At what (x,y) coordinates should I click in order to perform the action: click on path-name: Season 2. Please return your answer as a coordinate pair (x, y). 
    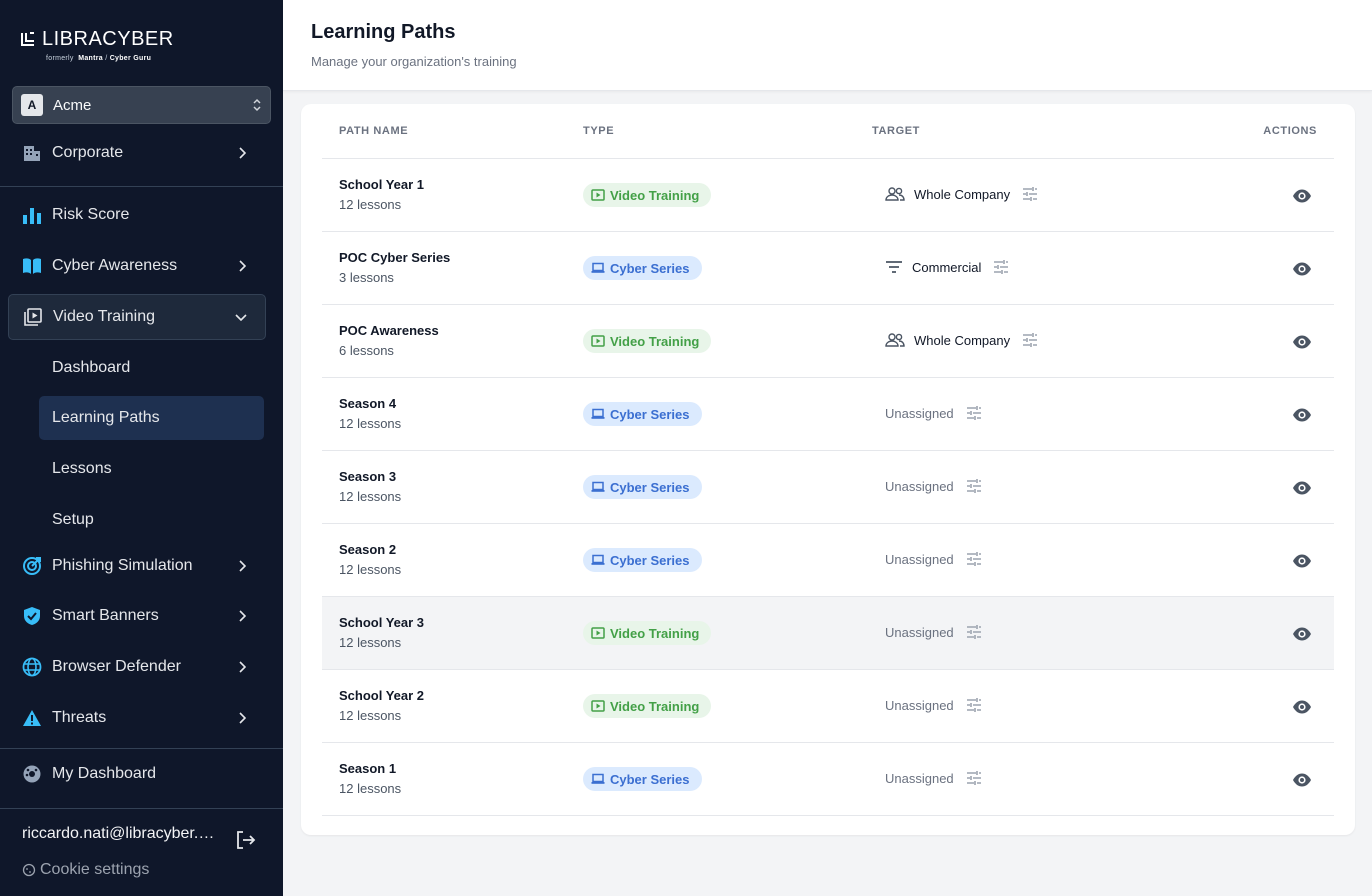
    Looking at the image, I should click on (368, 549).